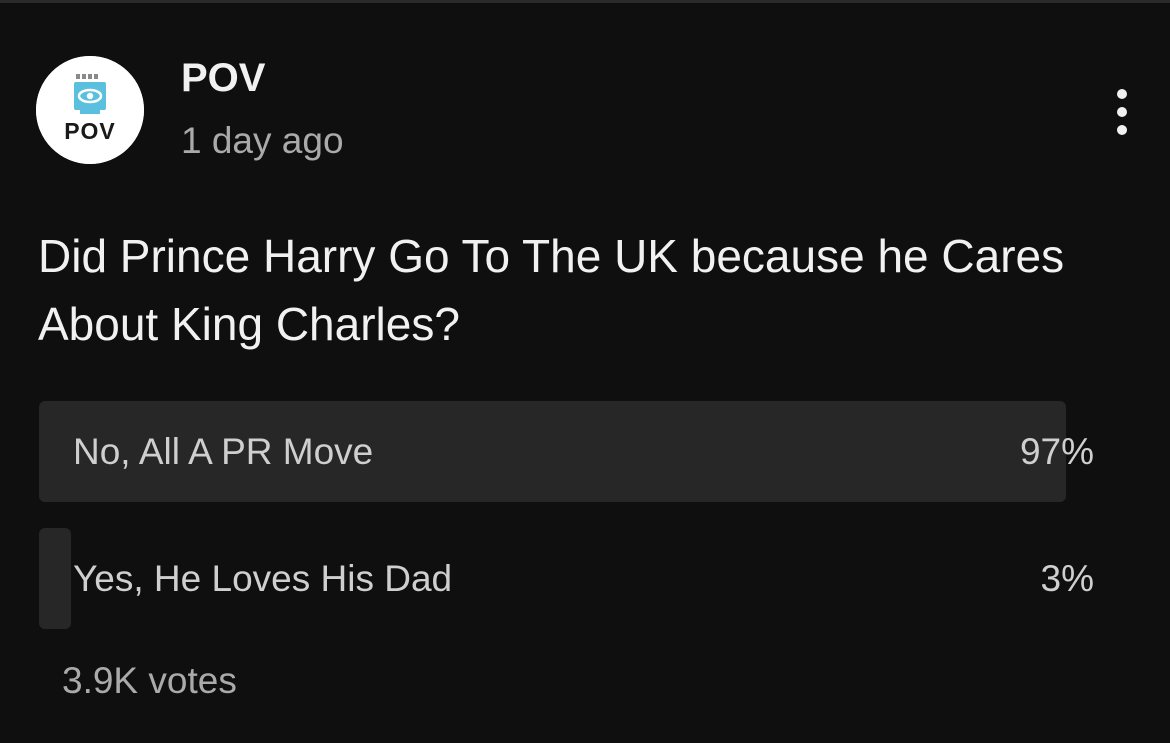 The image size is (1170, 743). I want to click on eye-logo-icon: POV, so click(90, 110).